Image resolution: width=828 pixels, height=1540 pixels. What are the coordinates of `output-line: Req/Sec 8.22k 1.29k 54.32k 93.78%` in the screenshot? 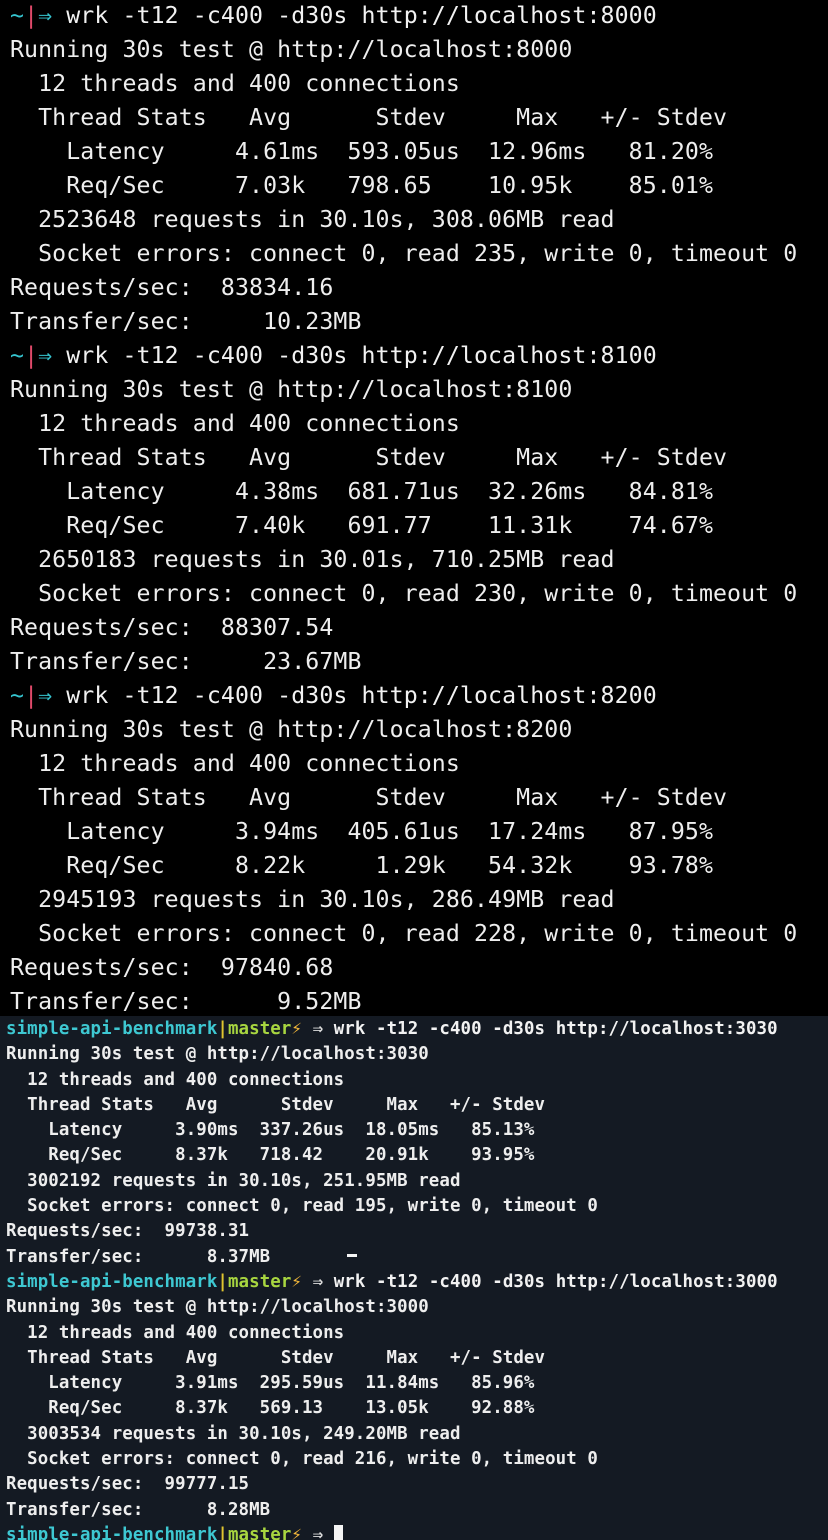 It's located at (362, 865).